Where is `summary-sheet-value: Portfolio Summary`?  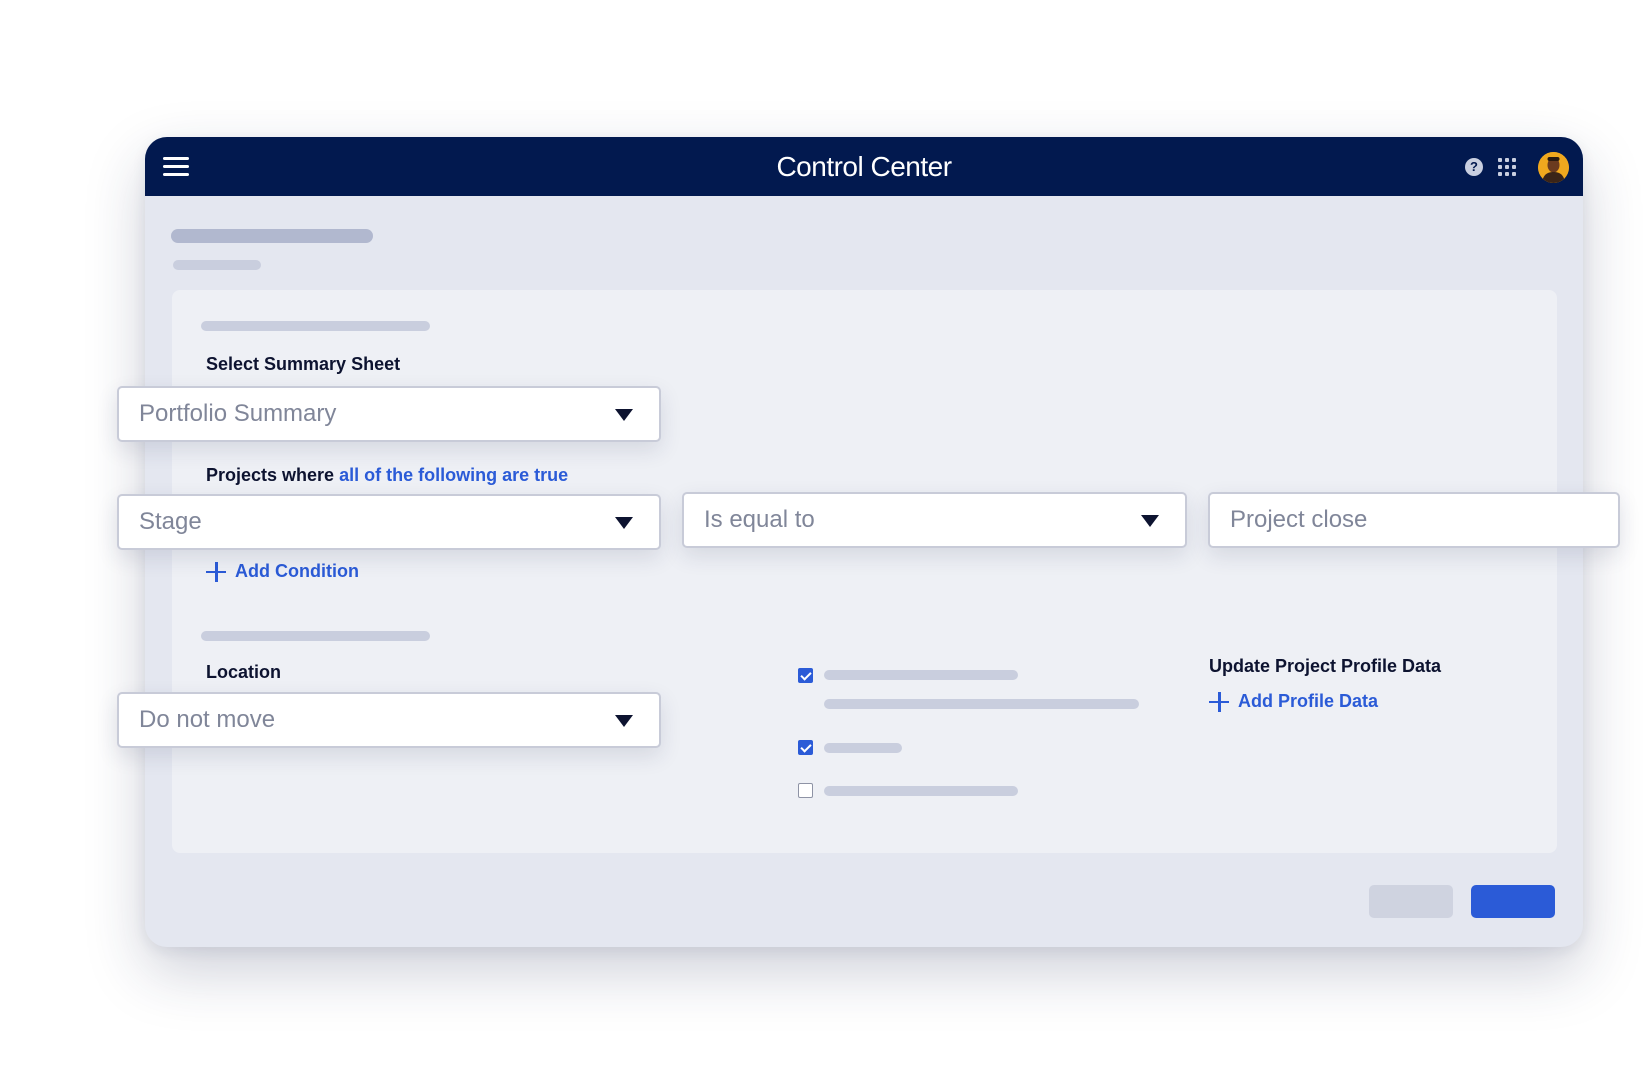 summary-sheet-value: Portfolio Summary is located at coordinates (238, 413).